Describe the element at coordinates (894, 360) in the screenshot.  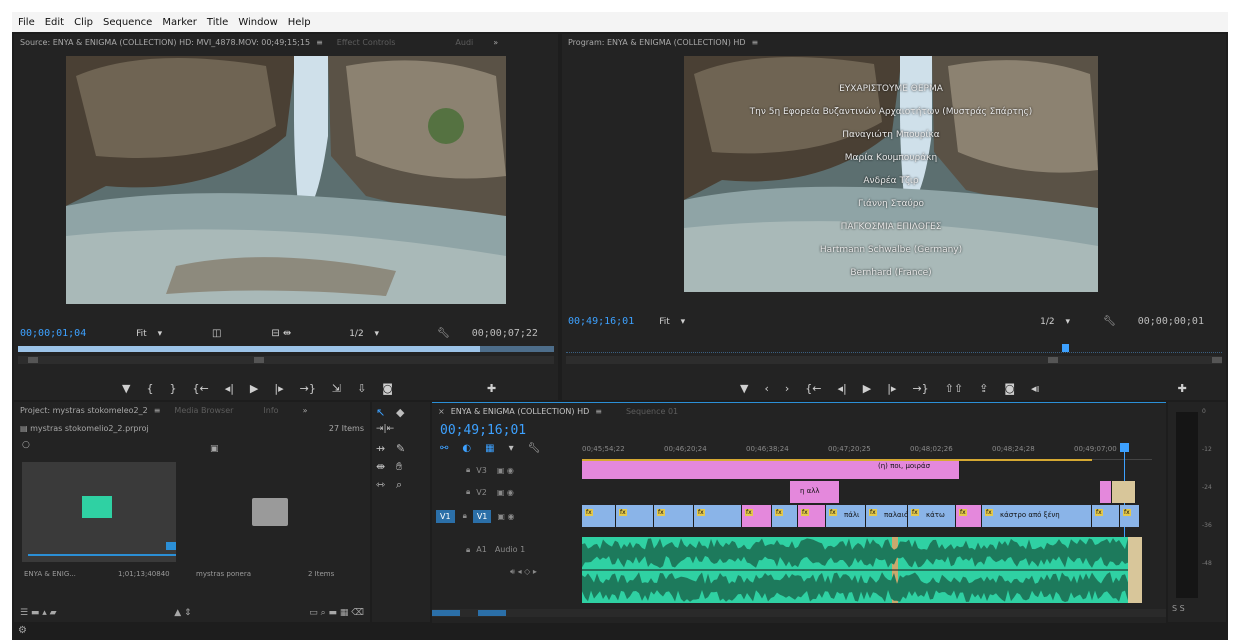
I see `program-zoom-bar` at that location.